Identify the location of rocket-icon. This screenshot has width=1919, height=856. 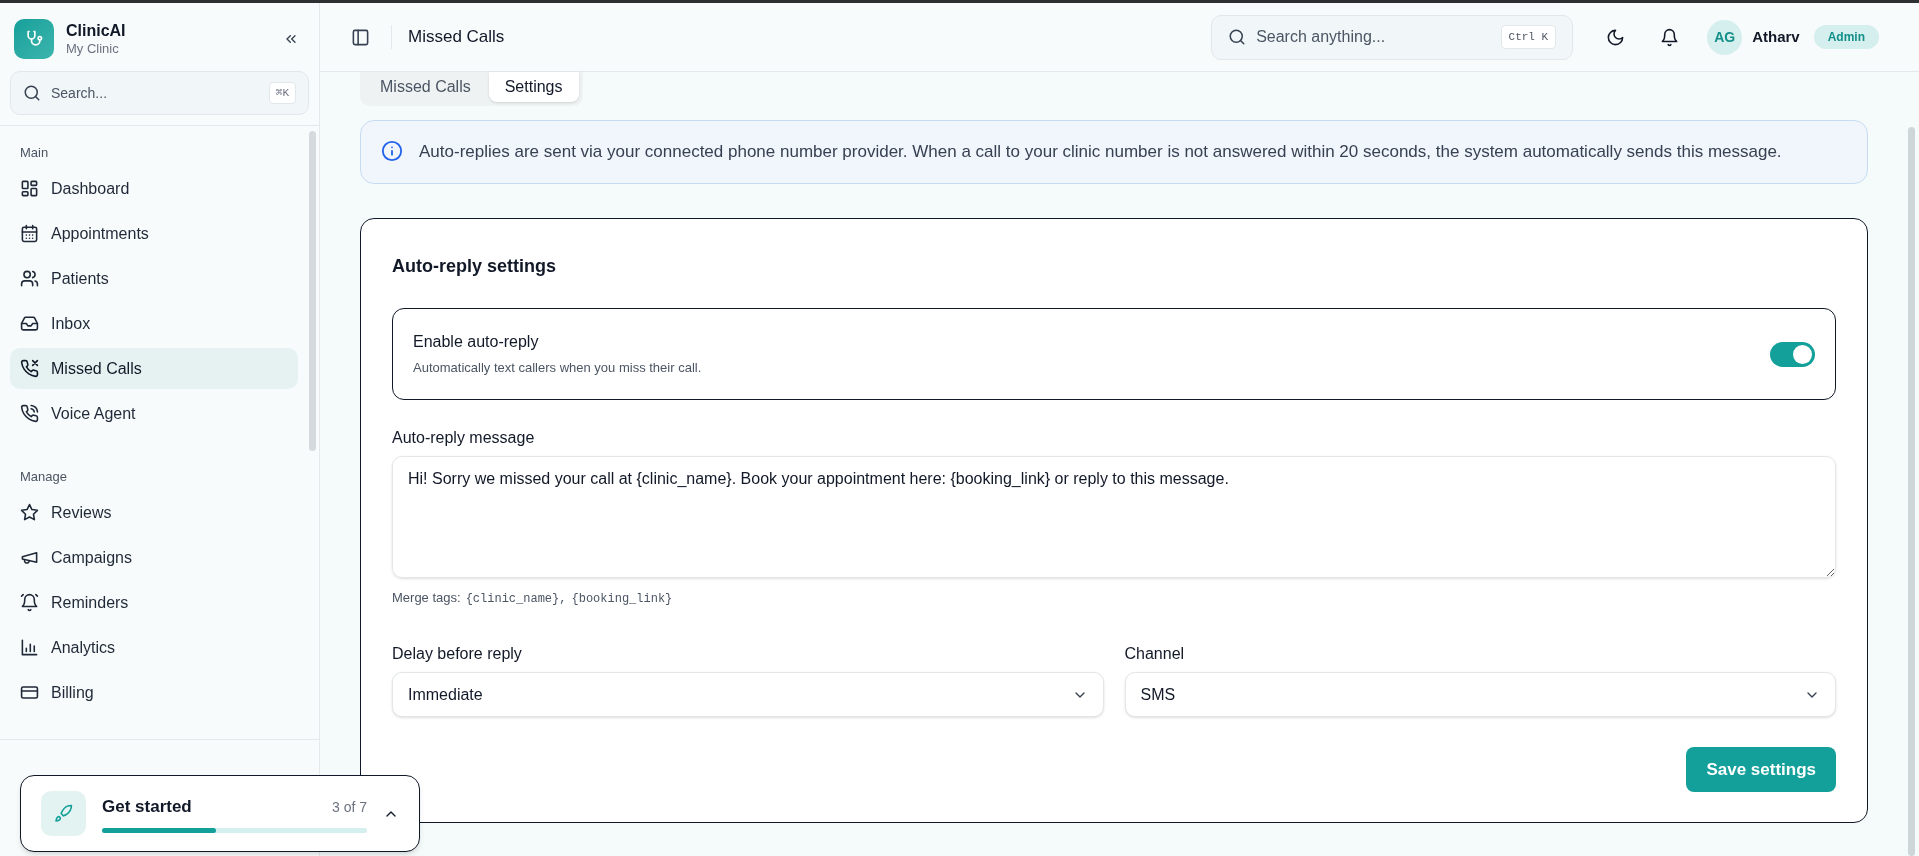
(63, 813).